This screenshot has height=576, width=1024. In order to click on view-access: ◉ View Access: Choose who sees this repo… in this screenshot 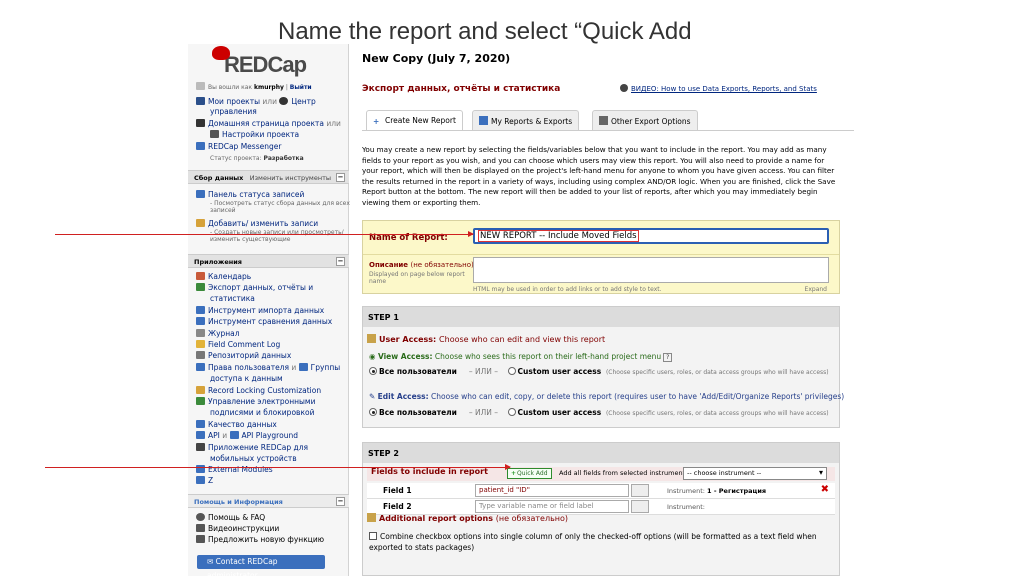, I will do `click(521, 357)`.